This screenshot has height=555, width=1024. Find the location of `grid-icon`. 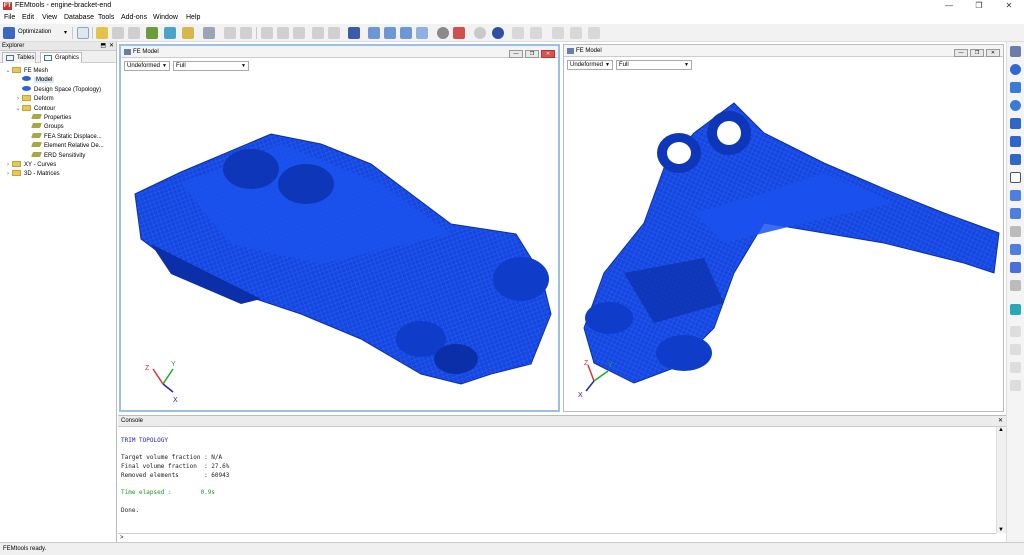

grid-icon is located at coordinates (536, 33).